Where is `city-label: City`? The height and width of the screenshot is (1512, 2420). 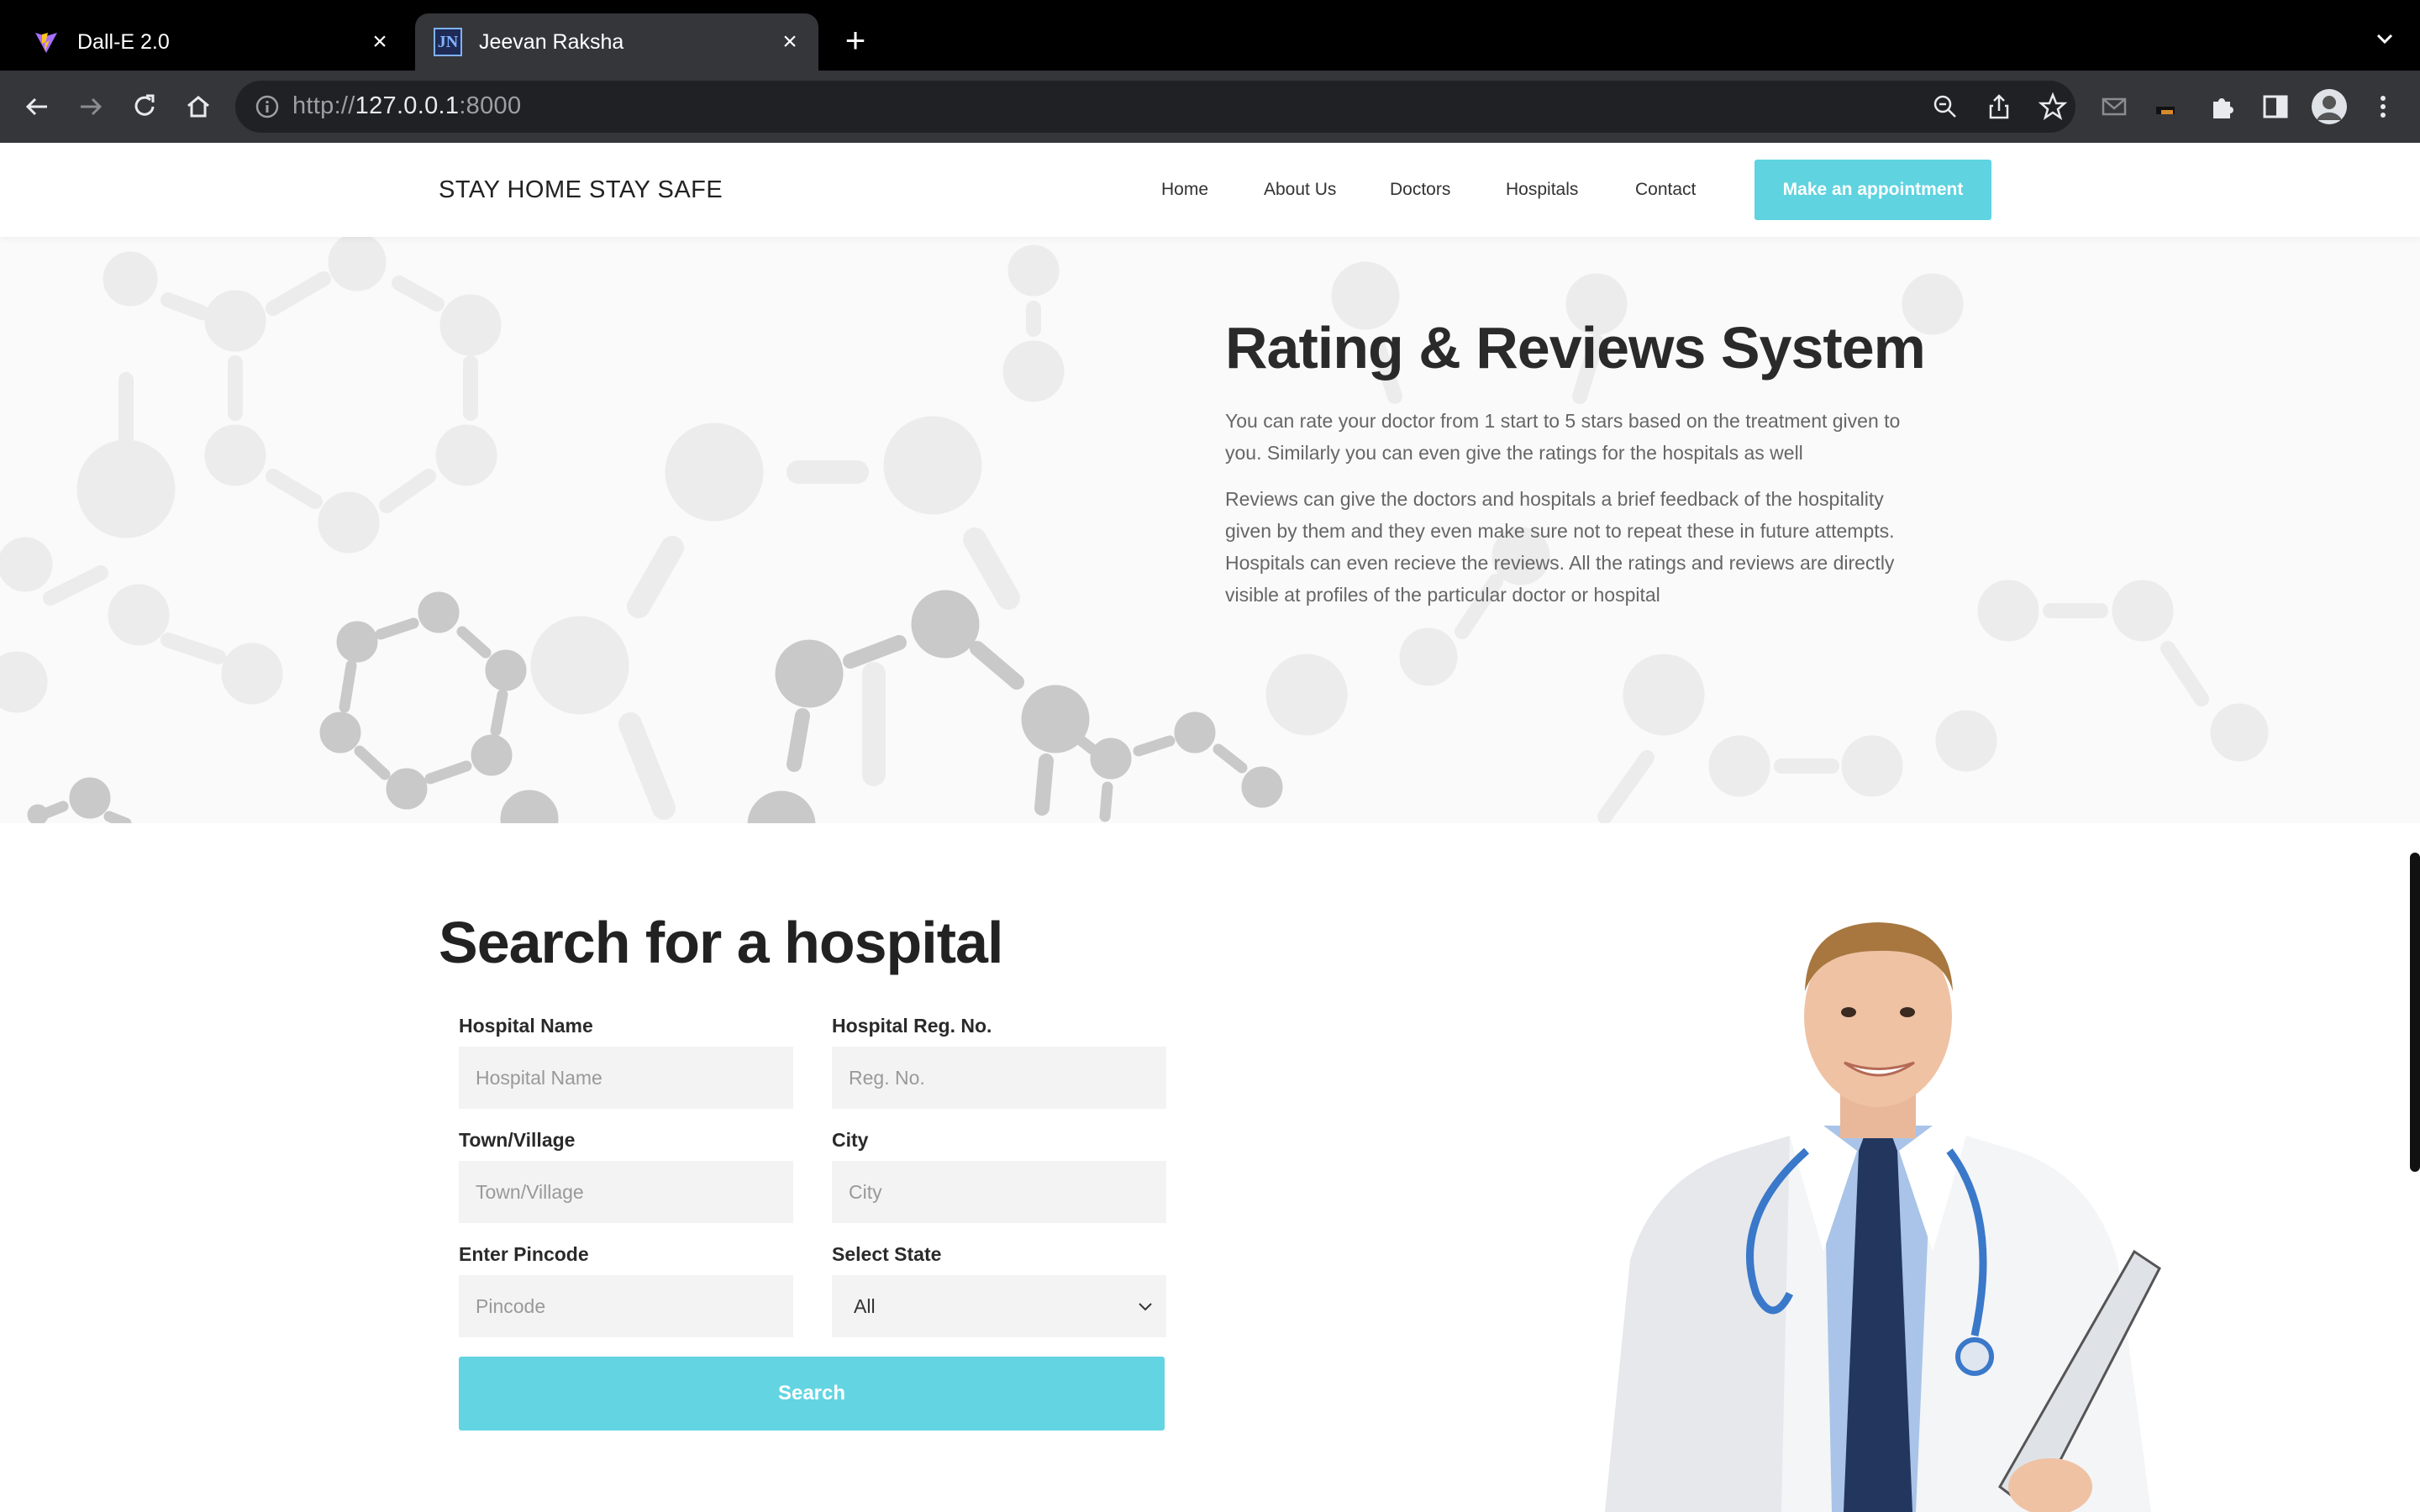
city-label: City is located at coordinates (850, 1140).